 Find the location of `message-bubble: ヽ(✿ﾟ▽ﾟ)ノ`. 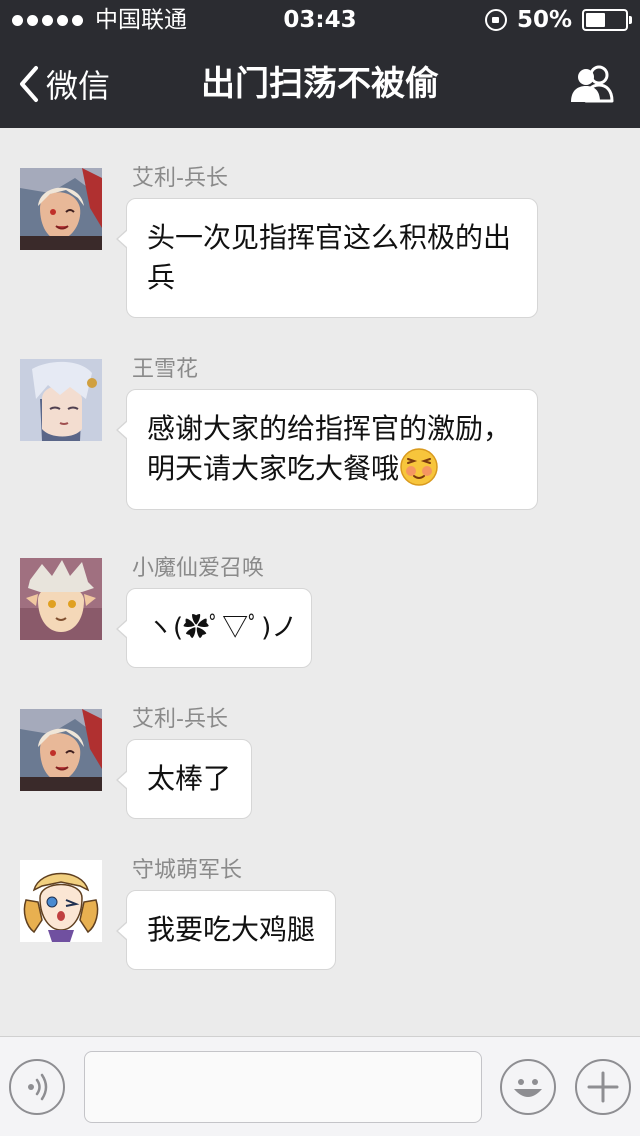

message-bubble: ヽ(✿ﾟ▽ﾟ)ノ is located at coordinates (214, 628).